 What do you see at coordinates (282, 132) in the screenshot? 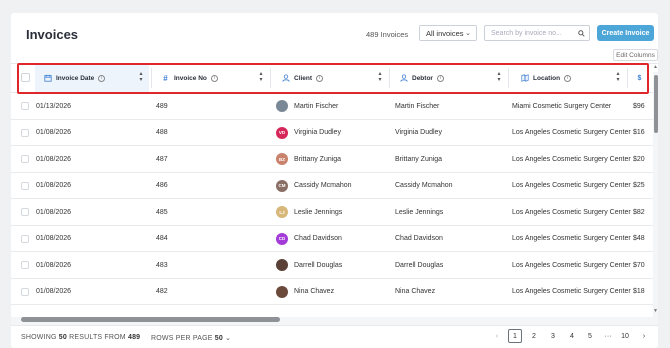
I see `avatar: VD` at bounding box center [282, 132].